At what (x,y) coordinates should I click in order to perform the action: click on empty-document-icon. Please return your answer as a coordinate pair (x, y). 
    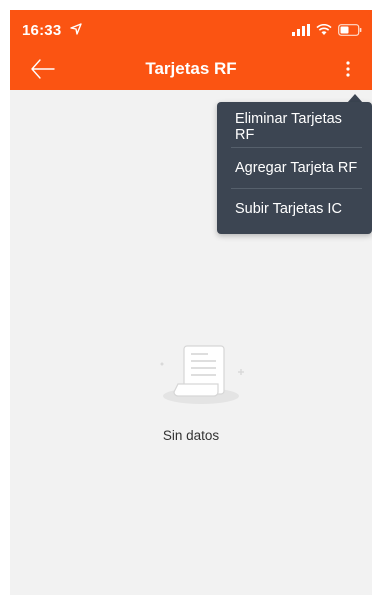
    Looking at the image, I should click on (202, 374).